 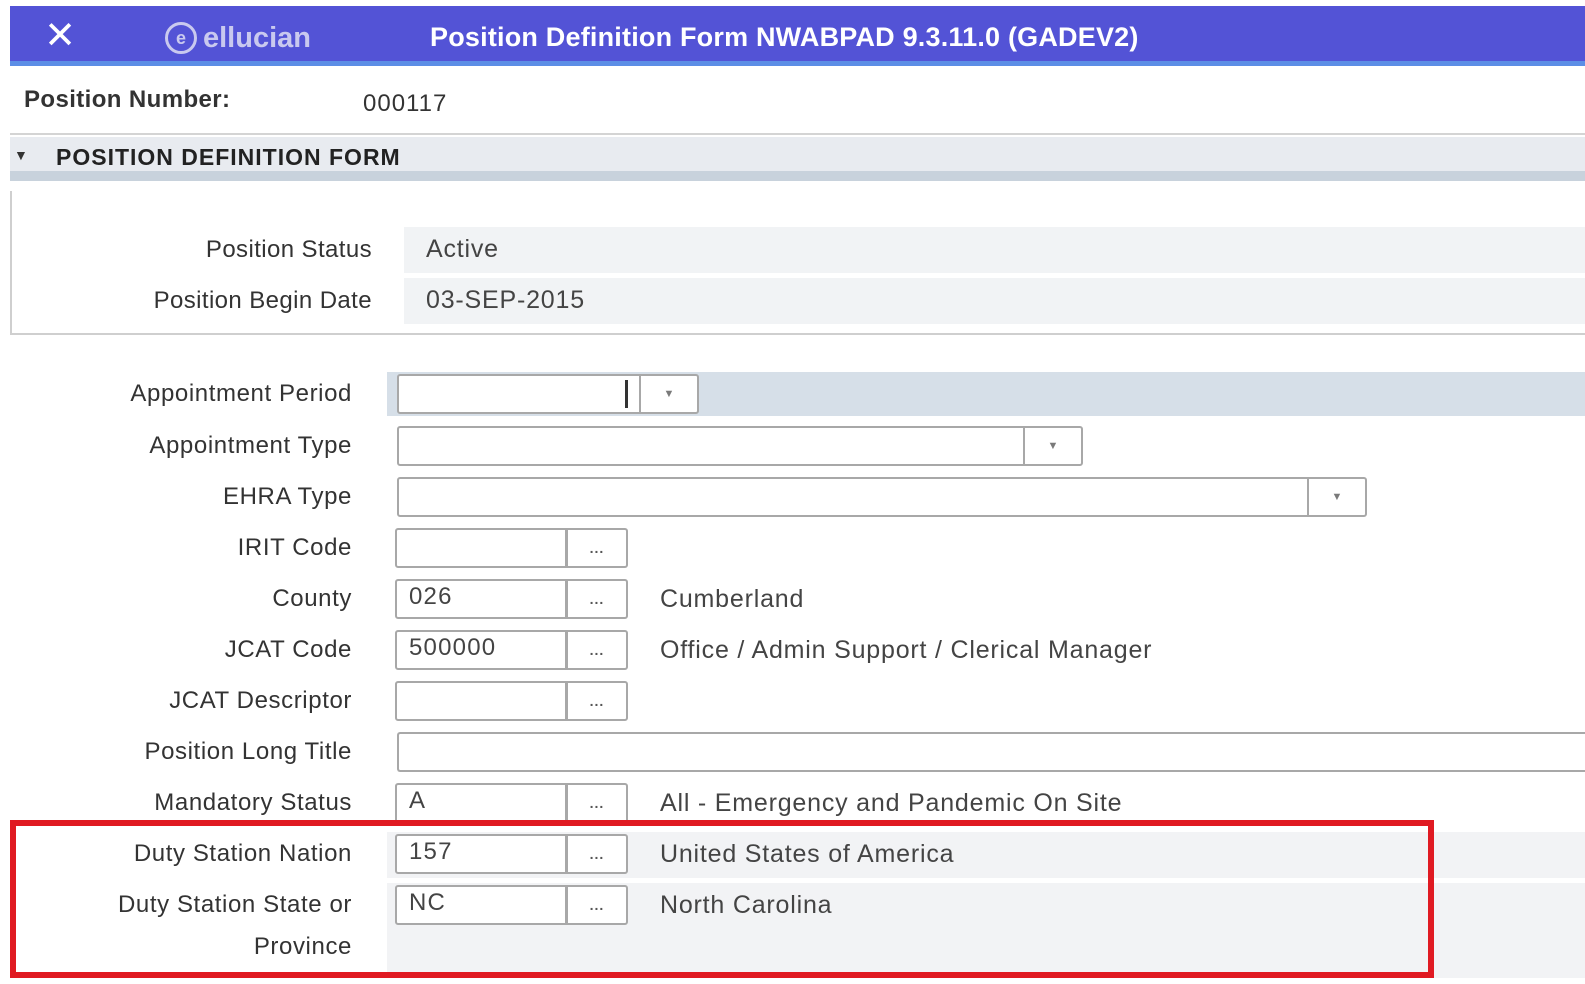 What do you see at coordinates (21, 155) in the screenshot?
I see `triangle-down-icon: ▼` at bounding box center [21, 155].